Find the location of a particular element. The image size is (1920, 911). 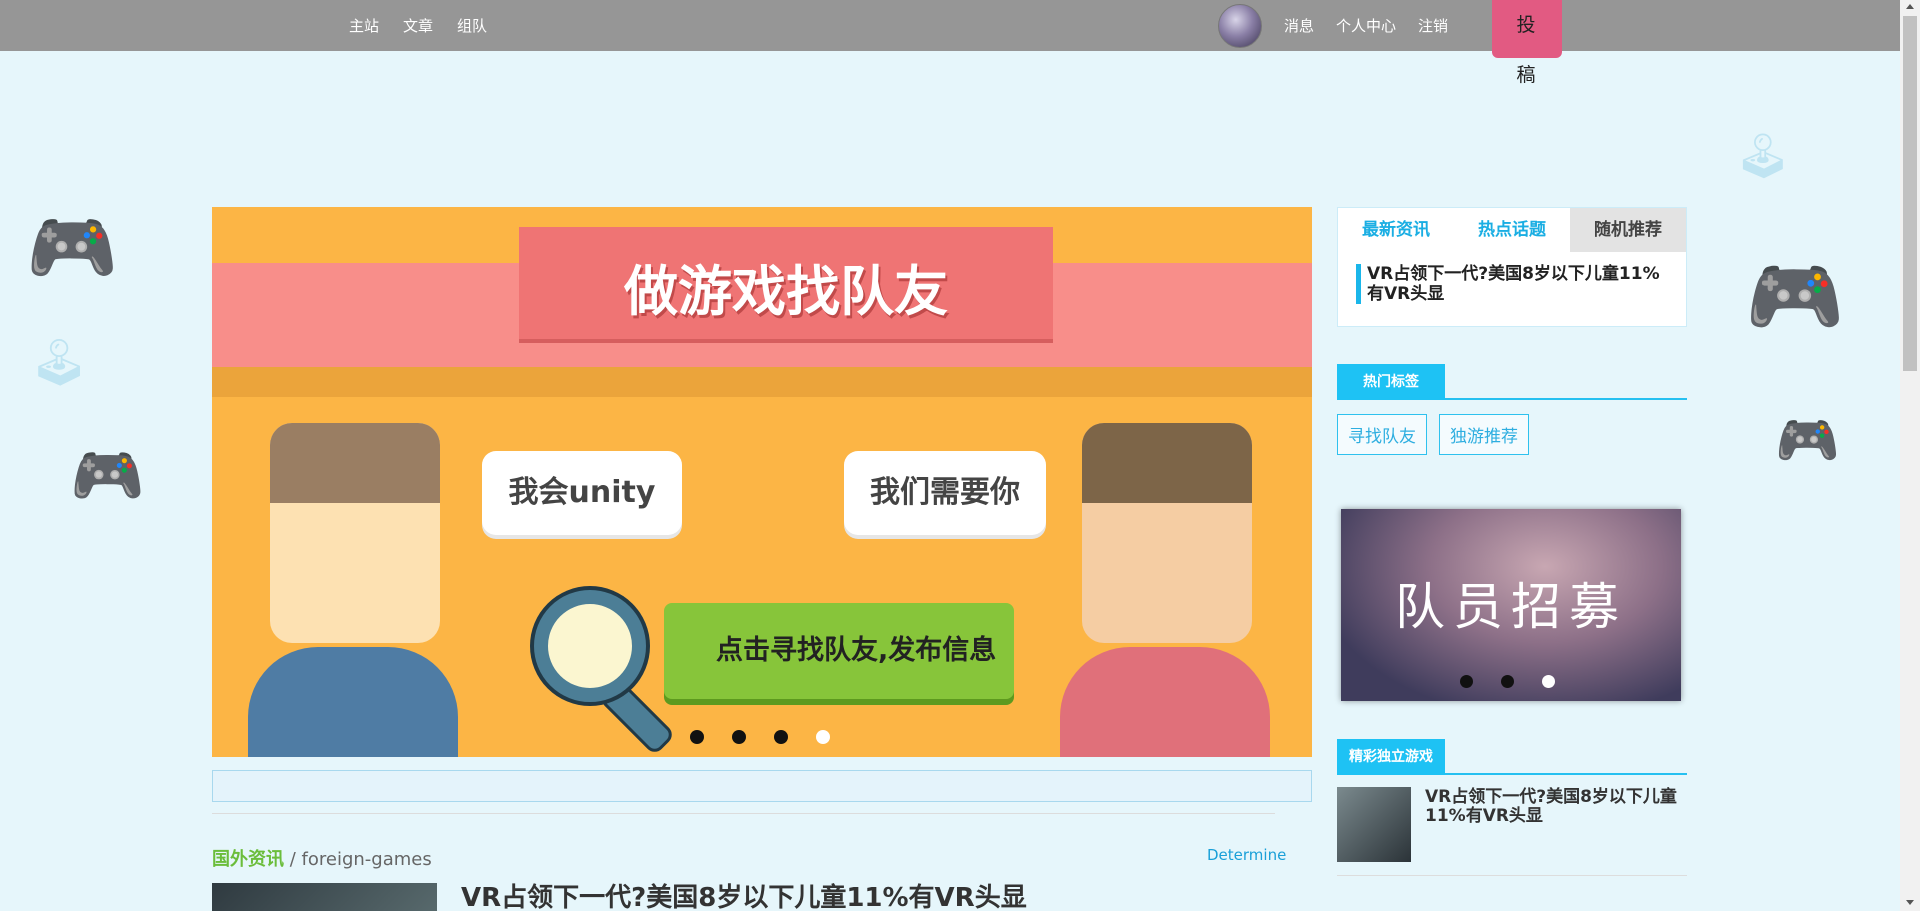

scroll-thumb is located at coordinates (1910, 193).